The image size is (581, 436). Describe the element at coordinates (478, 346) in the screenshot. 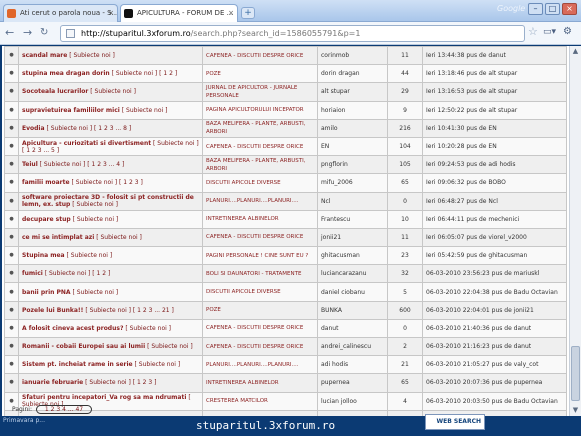

I see `last-post-text: 06-03-2010 21:16:23 pus de danut` at that location.